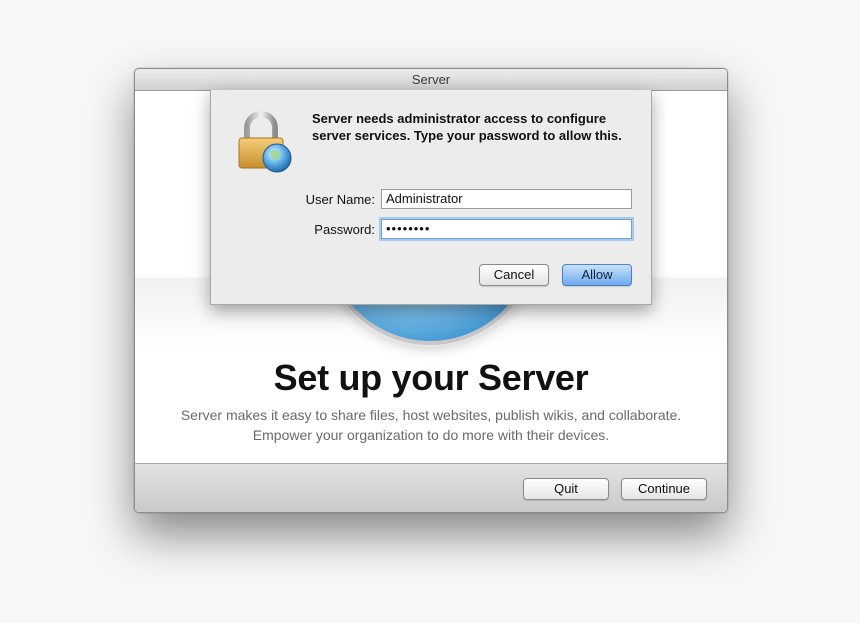 The image size is (860, 623). What do you see at coordinates (431, 80) in the screenshot?
I see `window-title: Server` at bounding box center [431, 80].